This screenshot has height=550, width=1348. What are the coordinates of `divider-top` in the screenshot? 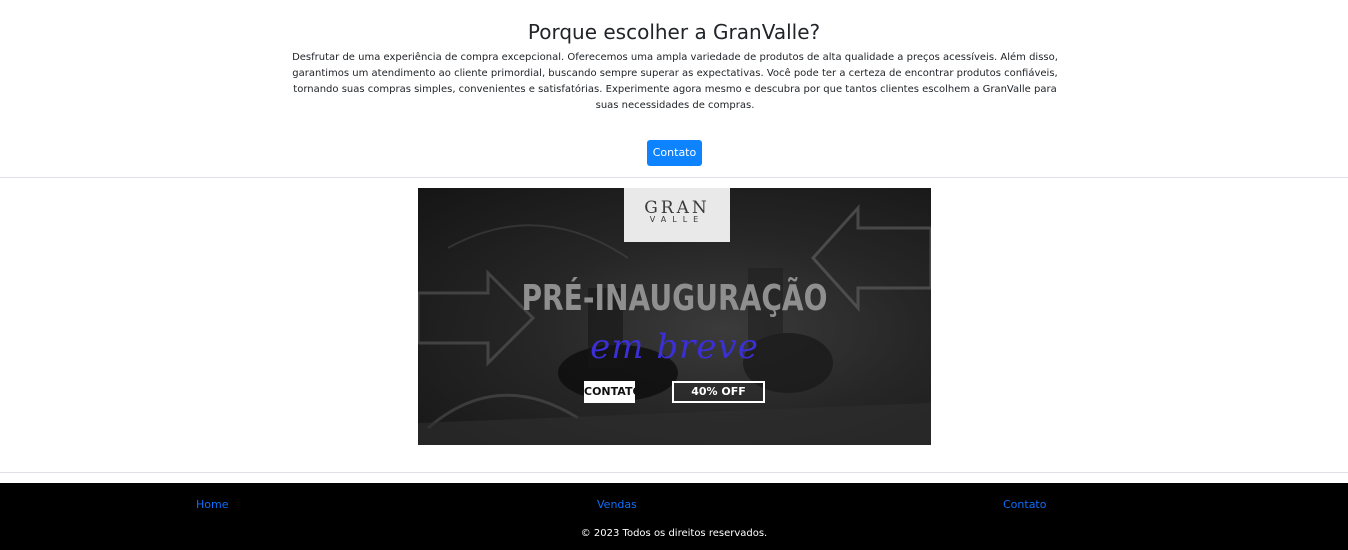 It's located at (674, 177).